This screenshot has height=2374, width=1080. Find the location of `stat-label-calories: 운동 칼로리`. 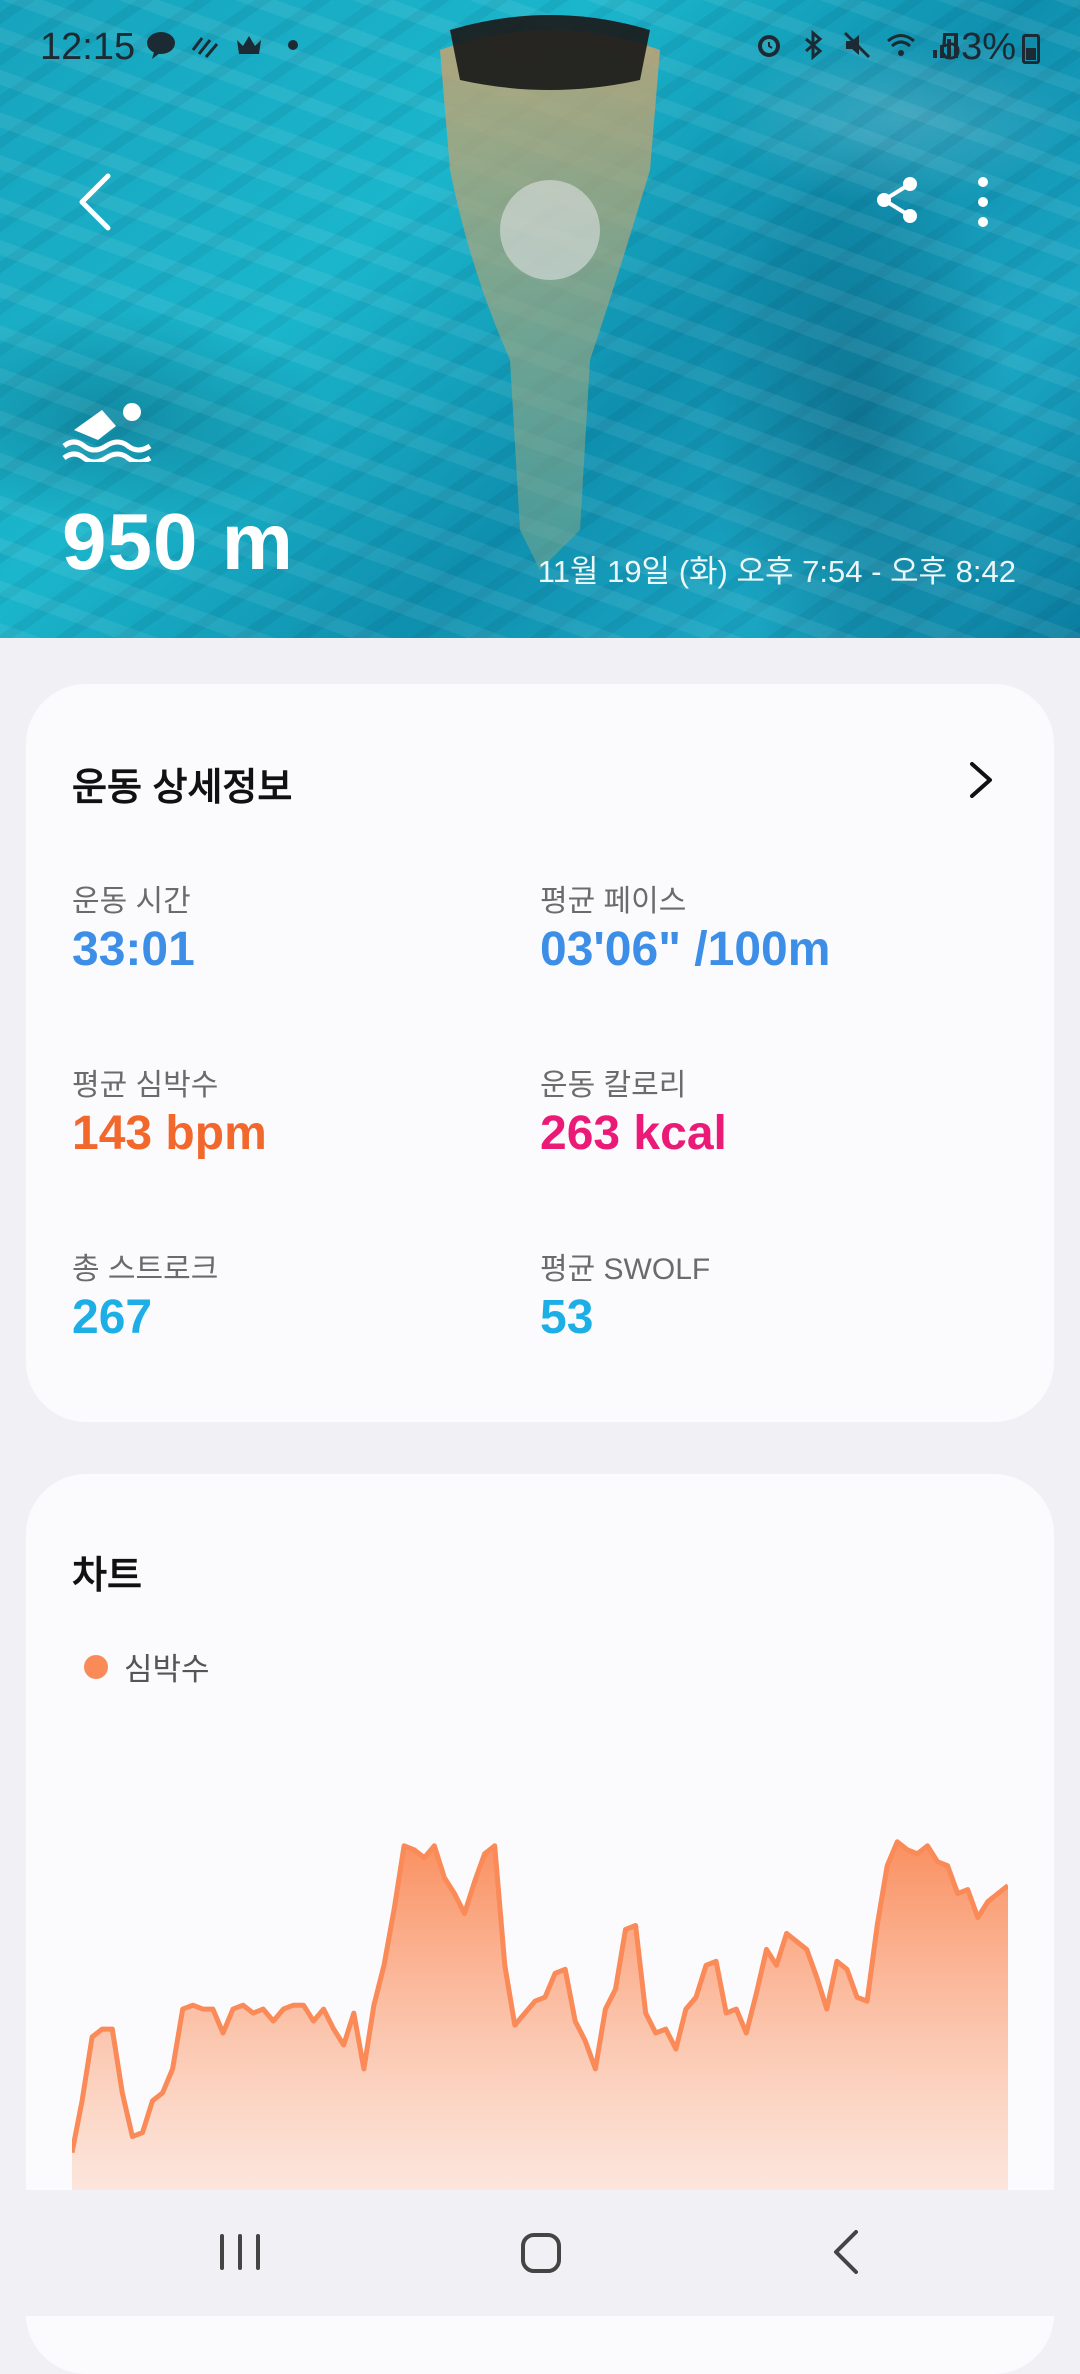

stat-label-calories: 운동 칼로리 is located at coordinates (613, 1085).